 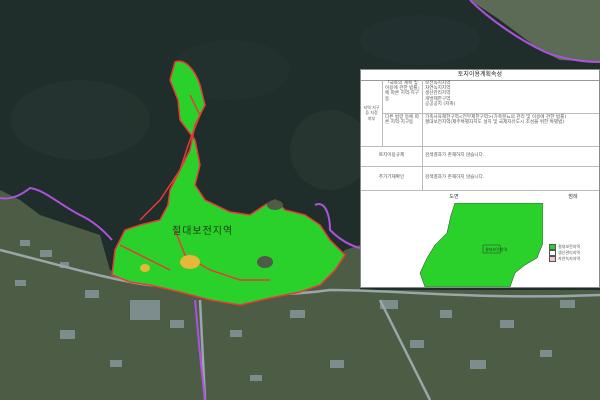 I want to click on legend: 절대보전지역 생산관리지역 자연녹지지역, so click(x=564, y=253).